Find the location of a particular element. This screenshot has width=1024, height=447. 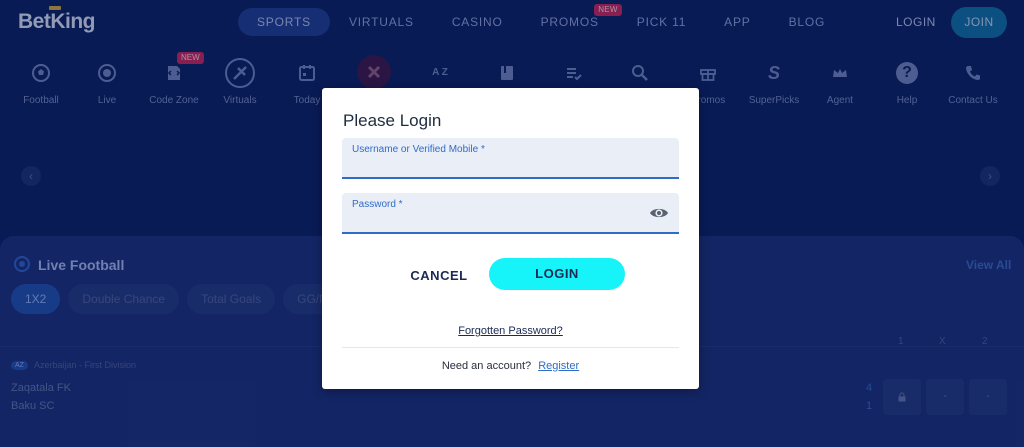

modal-title: Please Login is located at coordinates (392, 120).